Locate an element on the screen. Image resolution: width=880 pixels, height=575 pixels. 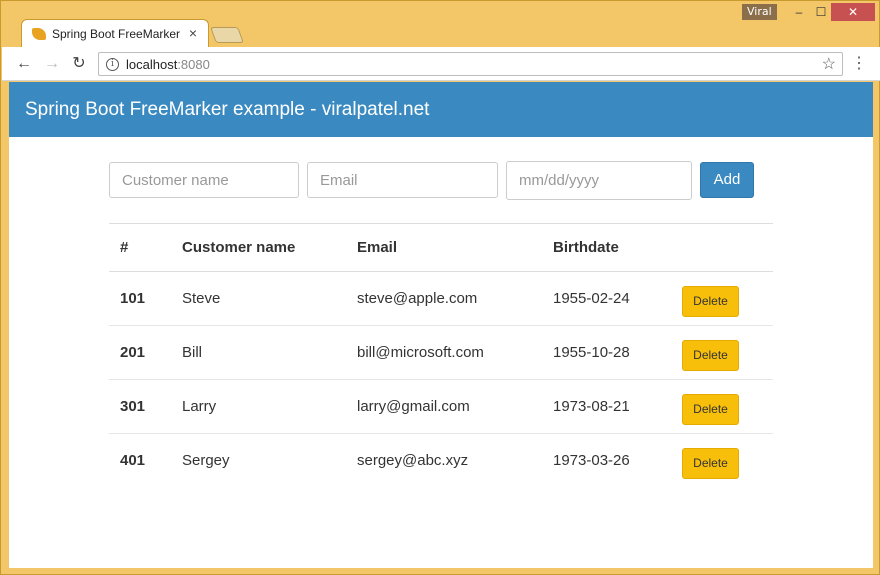
customer-id: 401 is located at coordinates (140, 460).